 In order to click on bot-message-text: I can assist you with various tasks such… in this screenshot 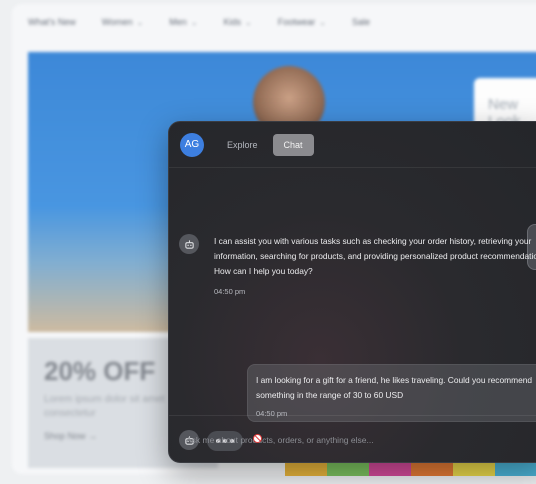, I will do `click(375, 256)`.